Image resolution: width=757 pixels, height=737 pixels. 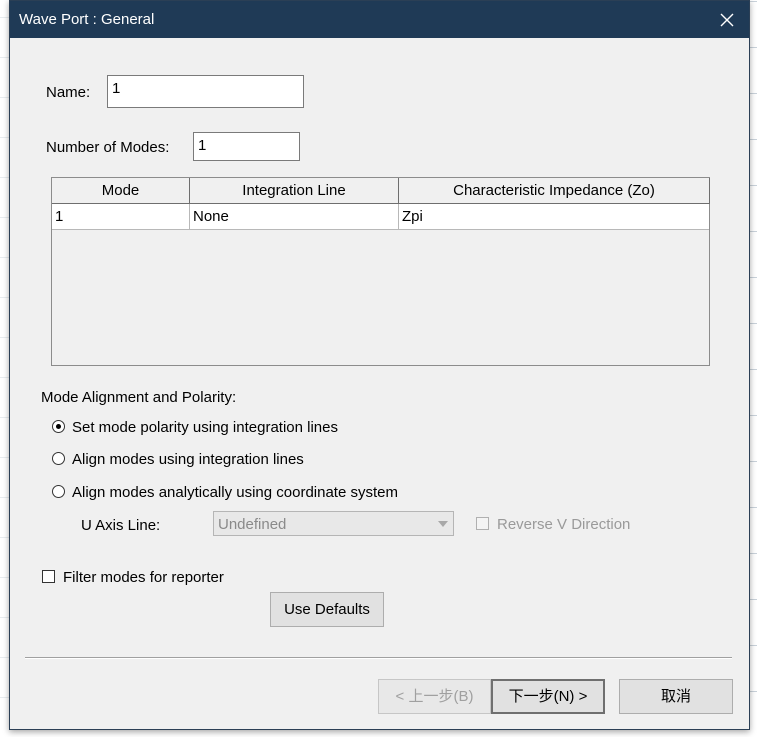 What do you see at coordinates (108, 147) in the screenshot?
I see `number-of-modes-label: Number of Modes:` at bounding box center [108, 147].